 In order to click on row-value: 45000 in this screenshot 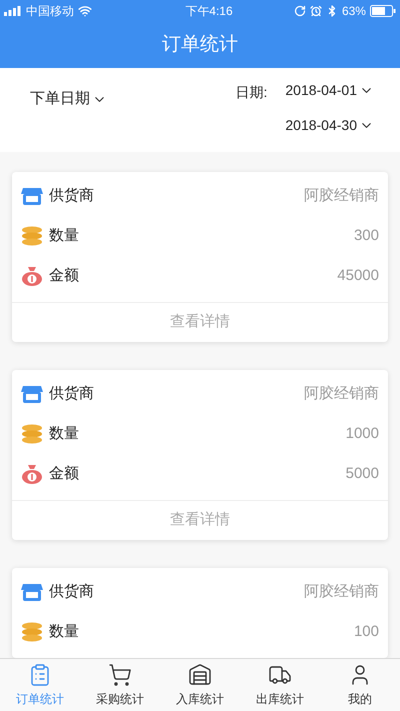, I will do `click(358, 276)`.